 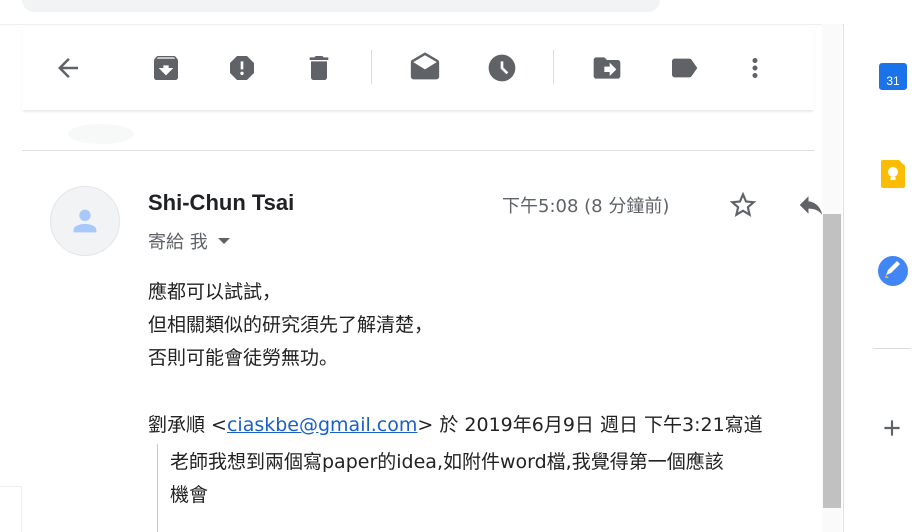 What do you see at coordinates (243, 358) in the screenshot?
I see `body-line: 否則可能會徒勞無功。` at bounding box center [243, 358].